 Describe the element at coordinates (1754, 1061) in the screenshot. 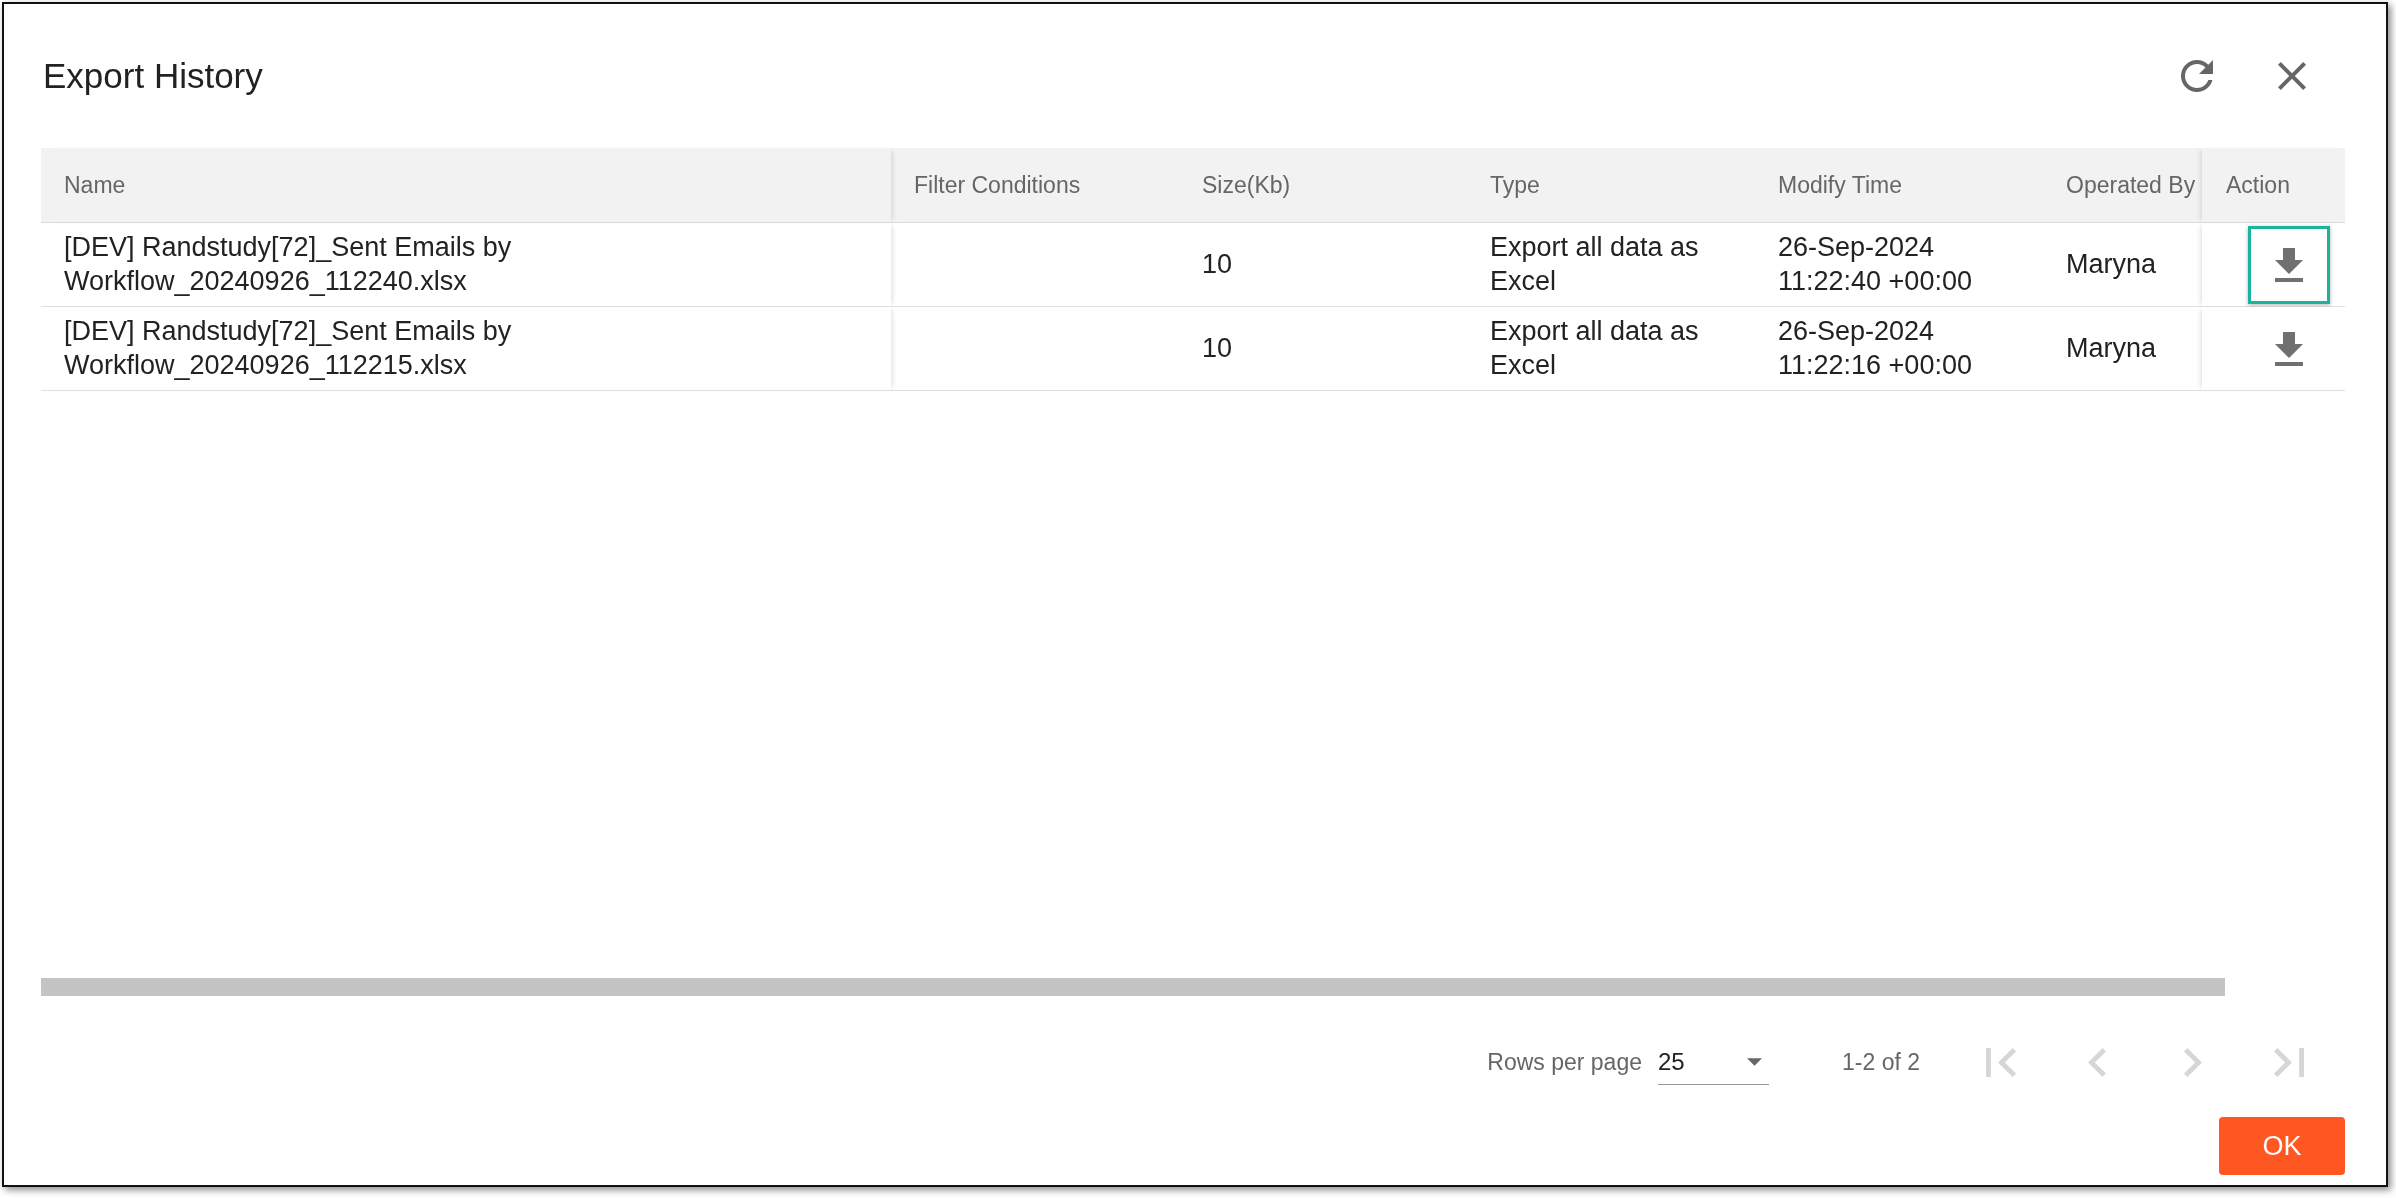

I see `caret-icon` at that location.